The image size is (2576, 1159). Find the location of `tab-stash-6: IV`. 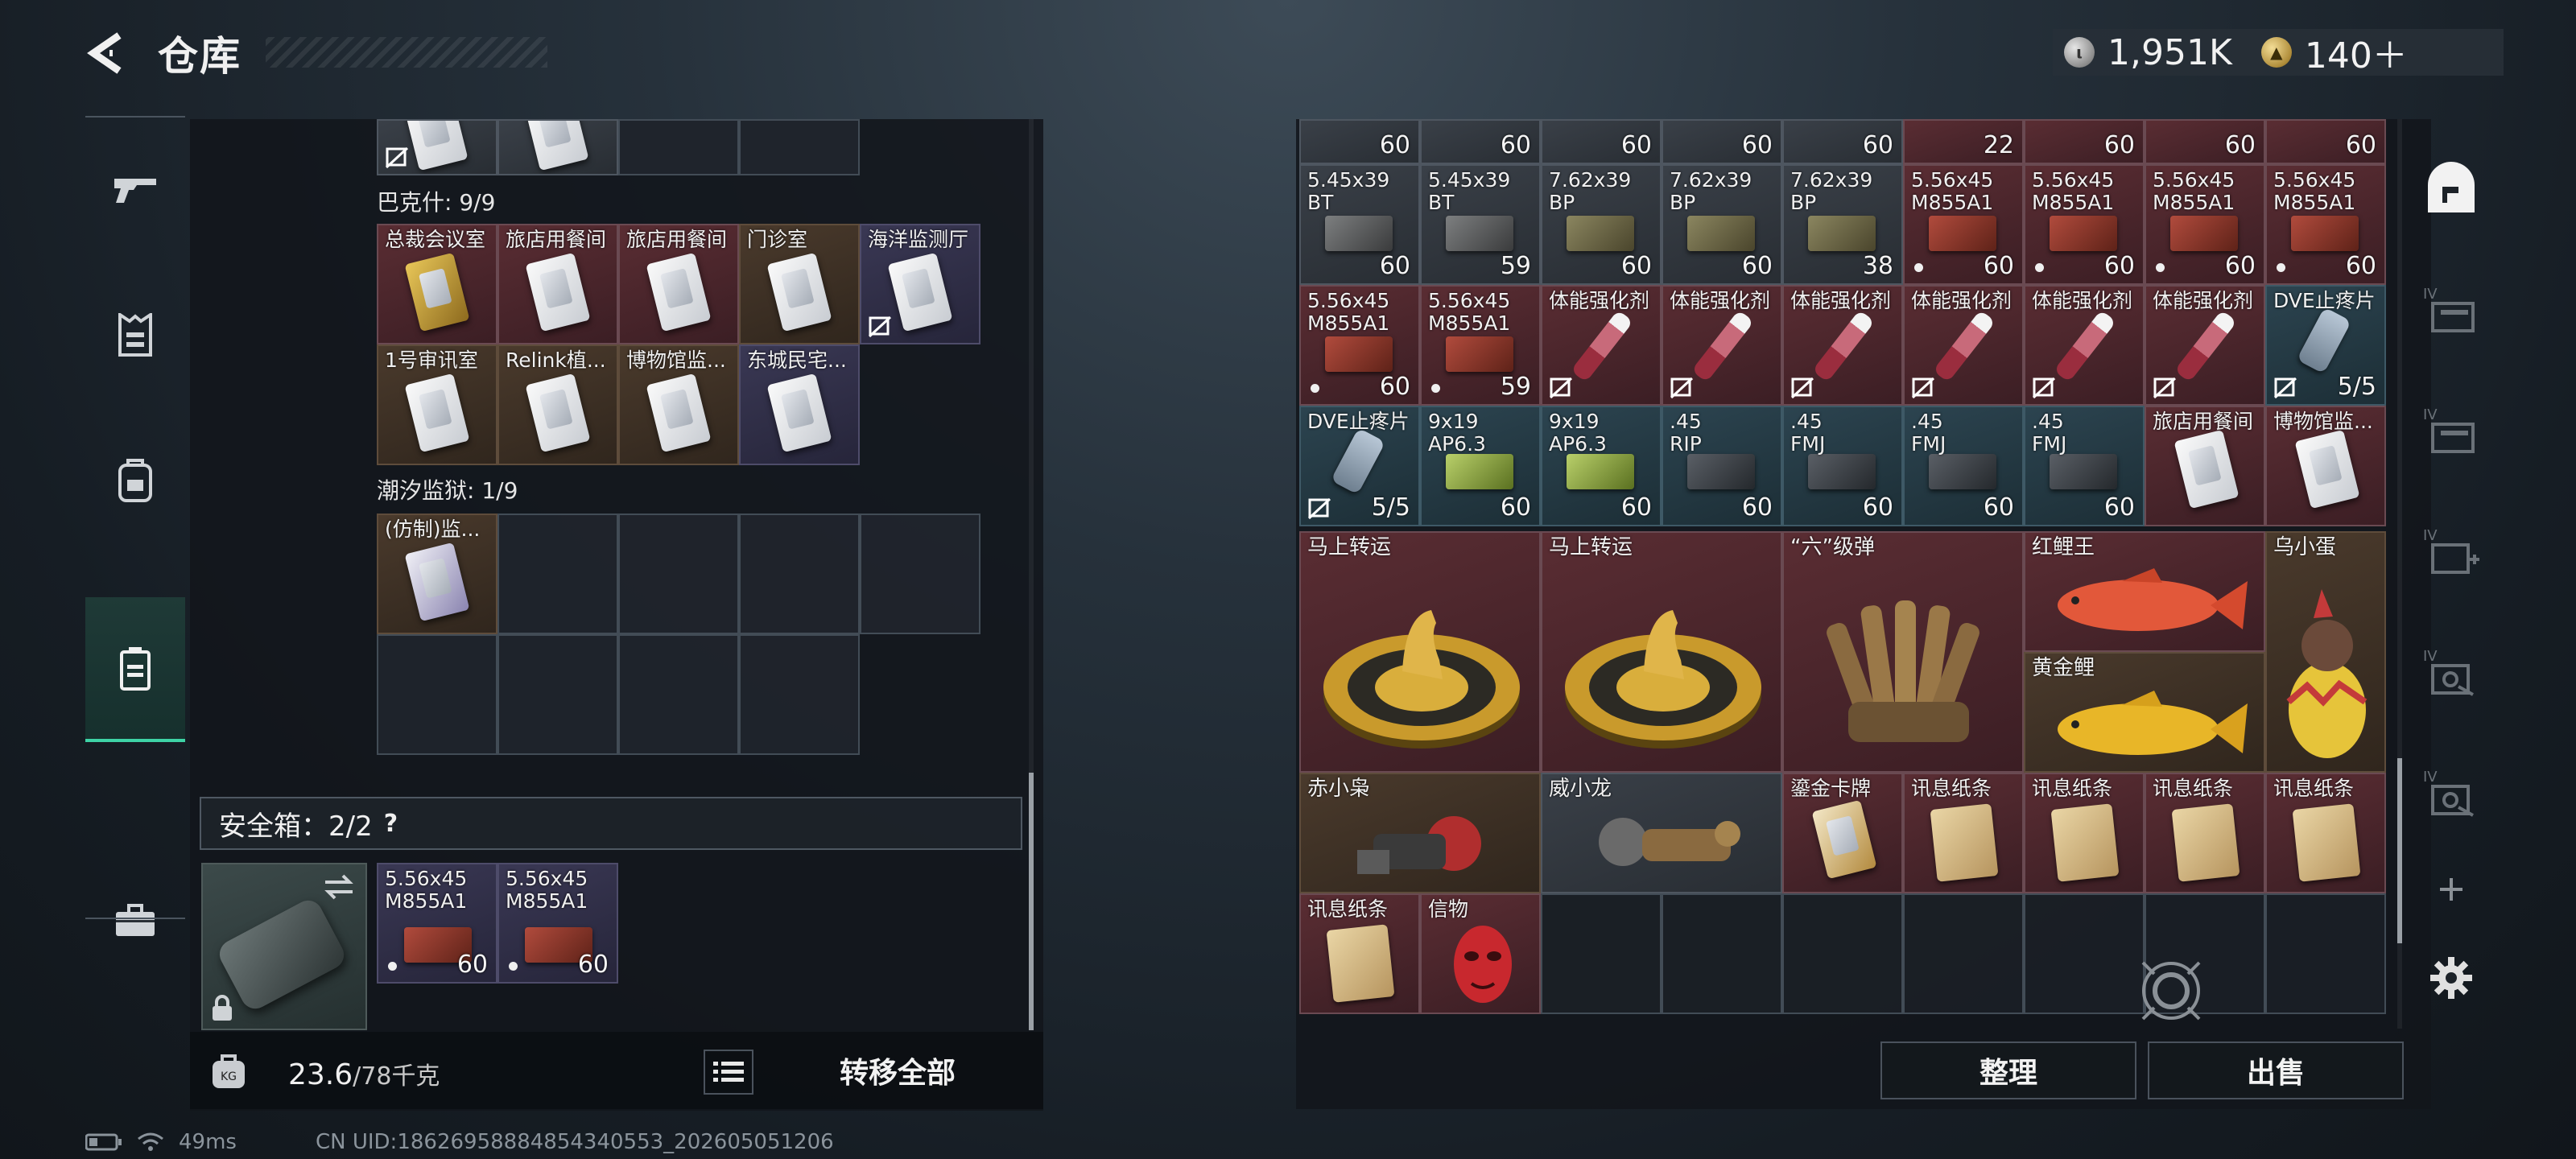

tab-stash-6: IV is located at coordinates (2451, 793).